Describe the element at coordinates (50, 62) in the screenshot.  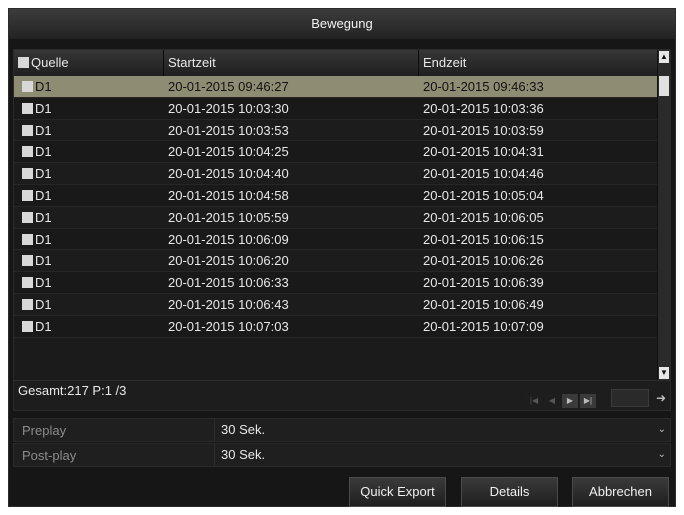
I see `column-header-quelle-label: Quelle` at that location.